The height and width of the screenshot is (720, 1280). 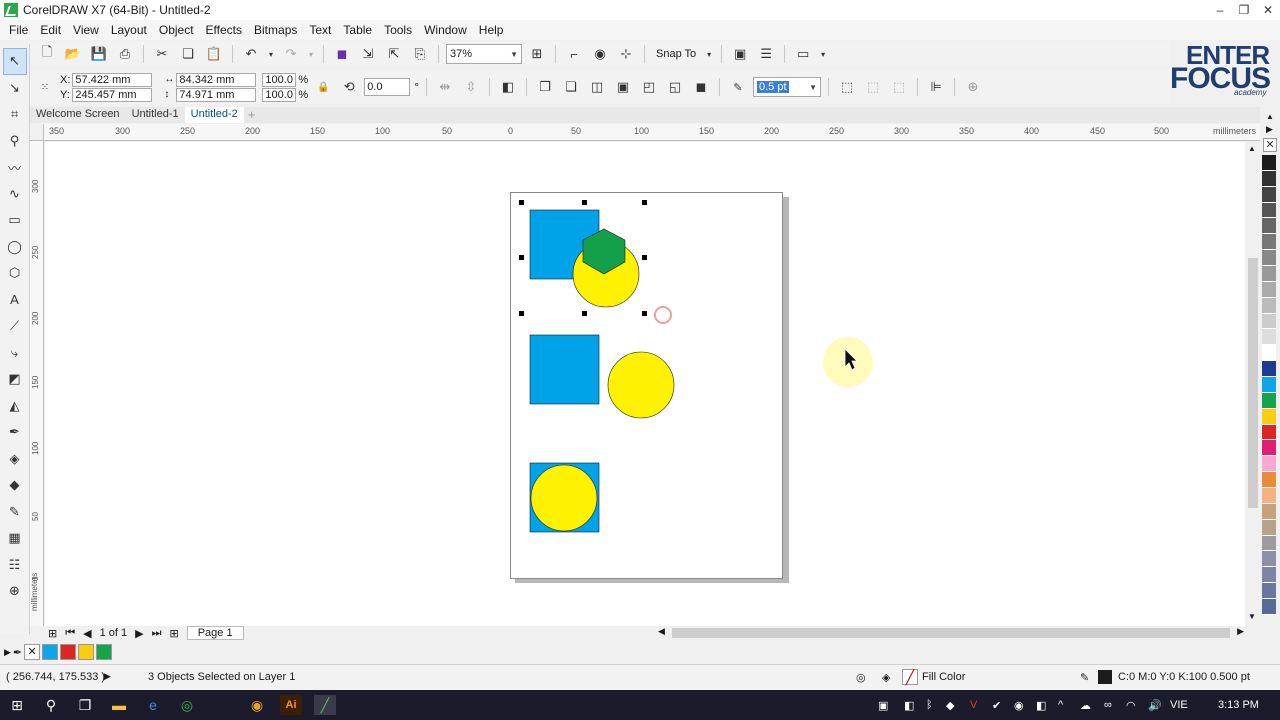 I want to click on tray-app-icon: ◉, so click(x=1019, y=705).